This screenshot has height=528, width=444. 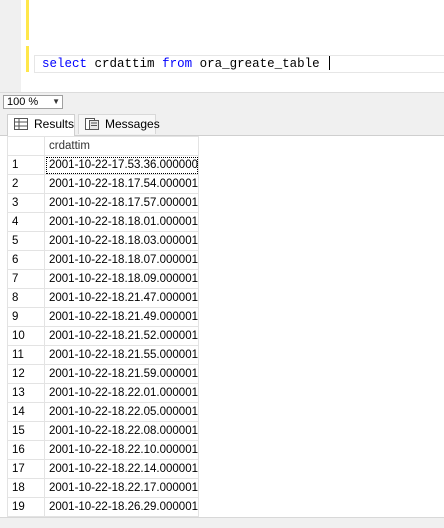 What do you see at coordinates (222, 522) in the screenshot?
I see `status-strip` at bounding box center [222, 522].